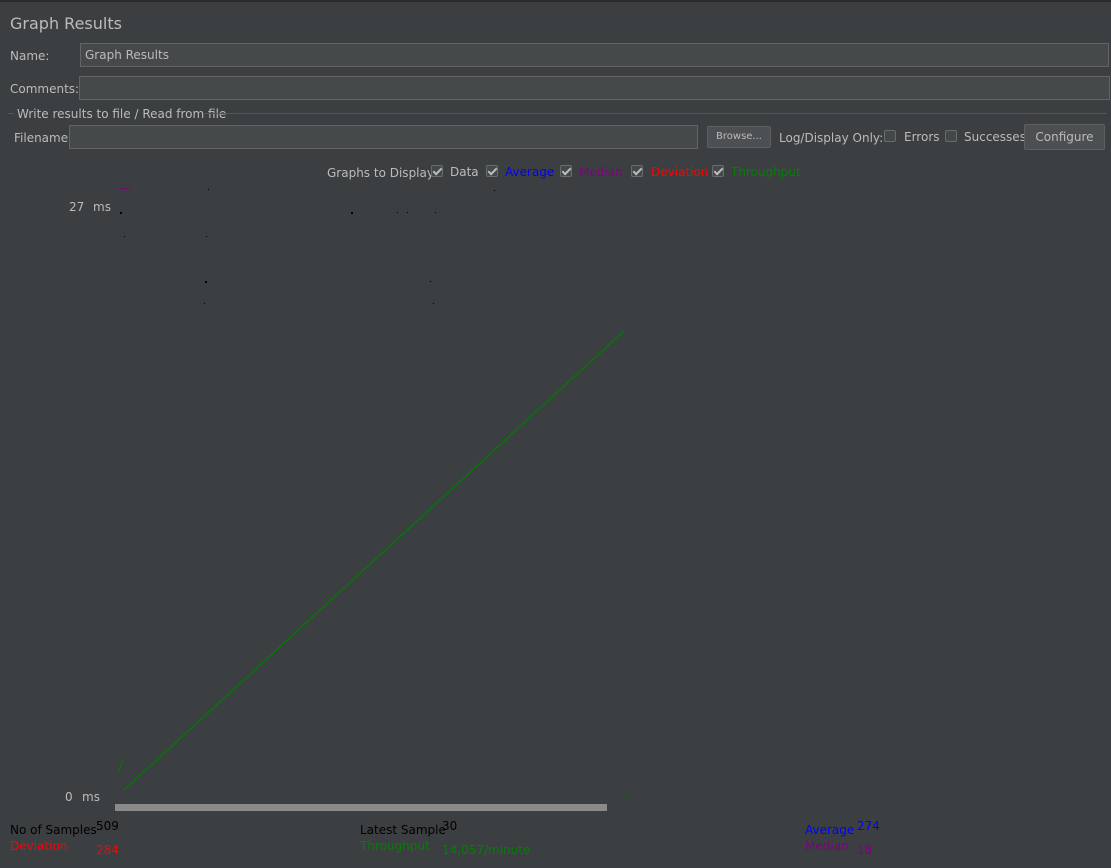 The height and width of the screenshot is (868, 1111). Describe the element at coordinates (868, 826) in the screenshot. I see `average-stat-value: 274` at that location.